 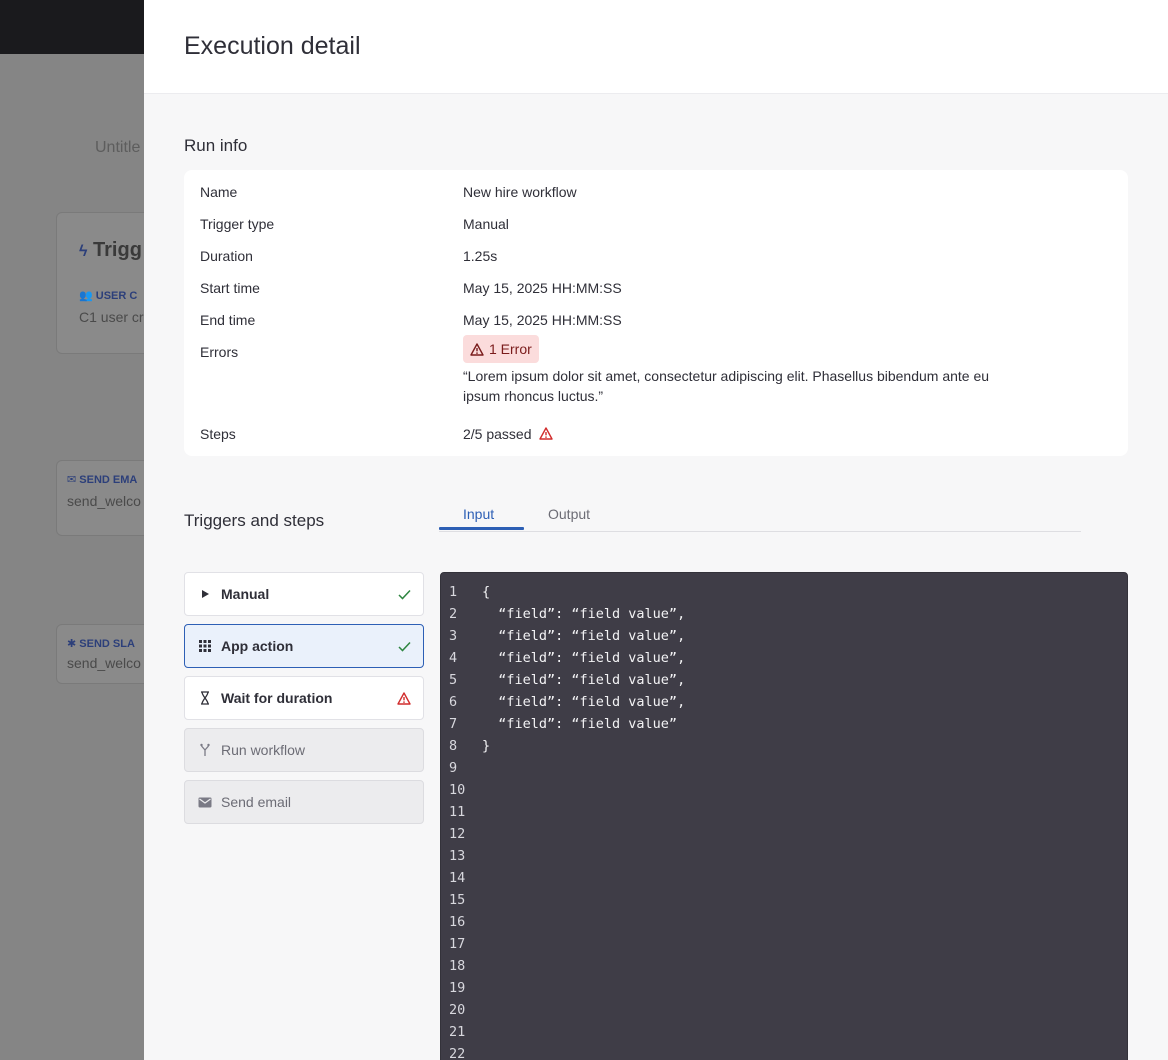 What do you see at coordinates (480, 256) in the screenshot?
I see `info-value: 1.25s` at bounding box center [480, 256].